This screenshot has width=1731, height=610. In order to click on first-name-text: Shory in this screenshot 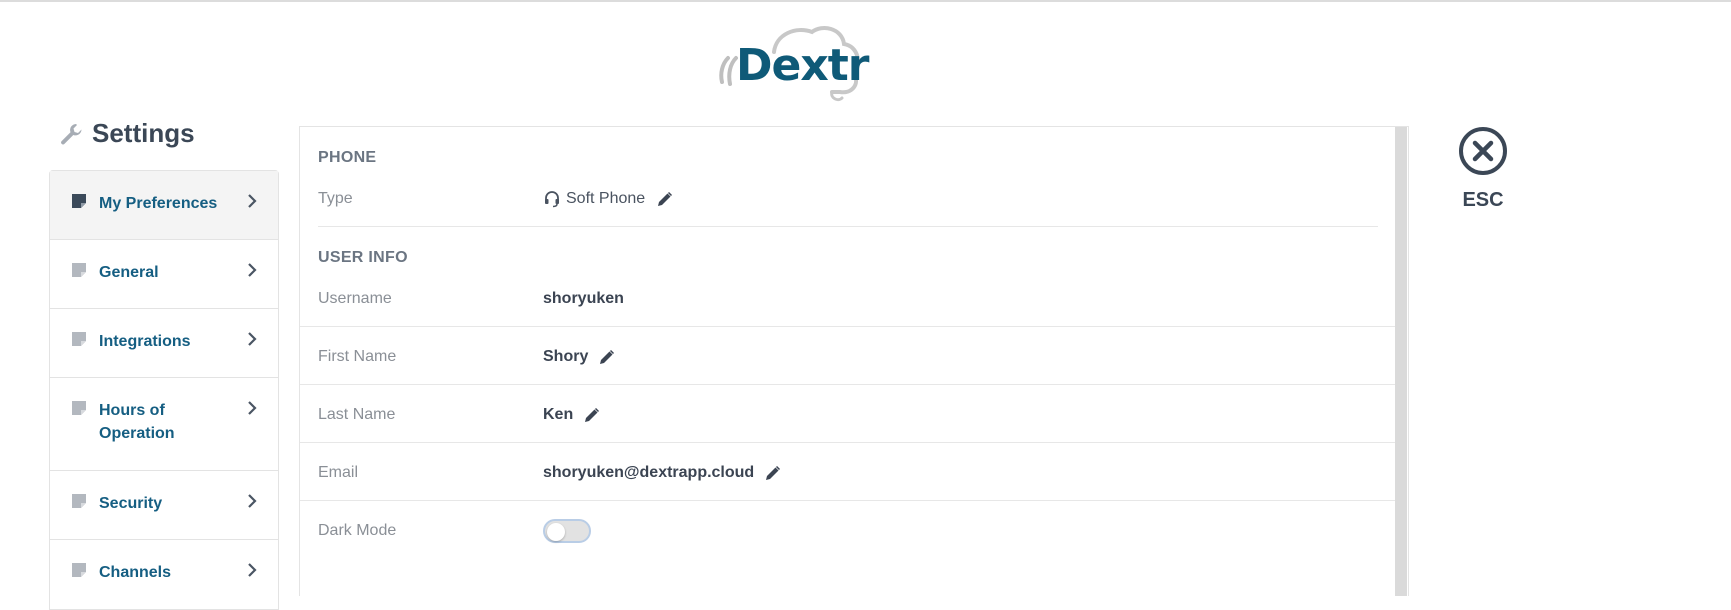, I will do `click(566, 356)`.